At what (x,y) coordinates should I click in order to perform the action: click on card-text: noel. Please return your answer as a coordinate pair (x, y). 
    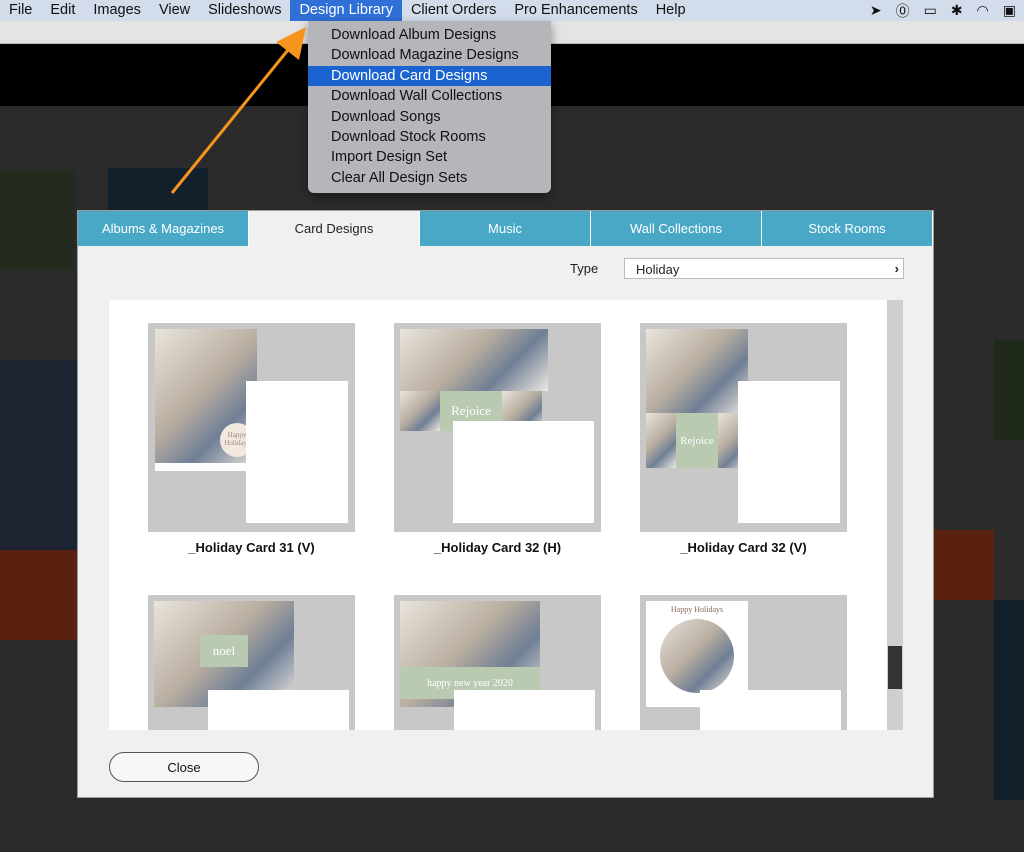
    Looking at the image, I should click on (224, 651).